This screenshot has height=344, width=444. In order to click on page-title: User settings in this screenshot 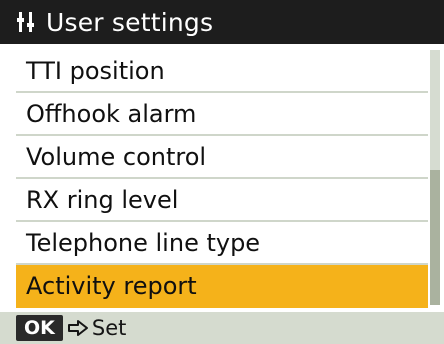, I will do `click(130, 22)`.